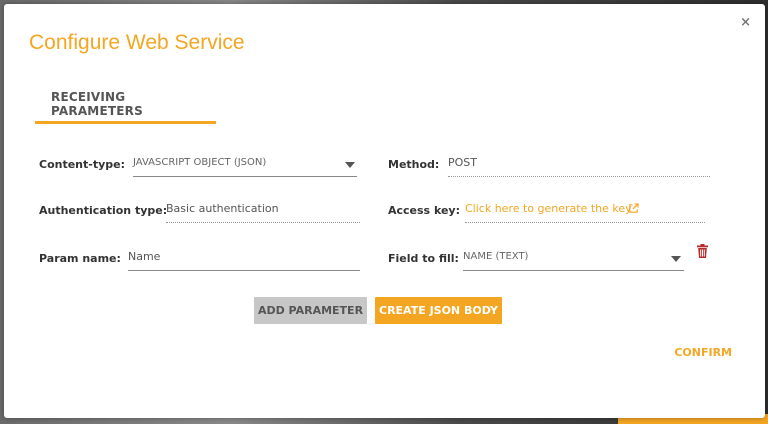 This screenshot has width=768, height=424. I want to click on content-type-label: Content-type:, so click(82, 164).